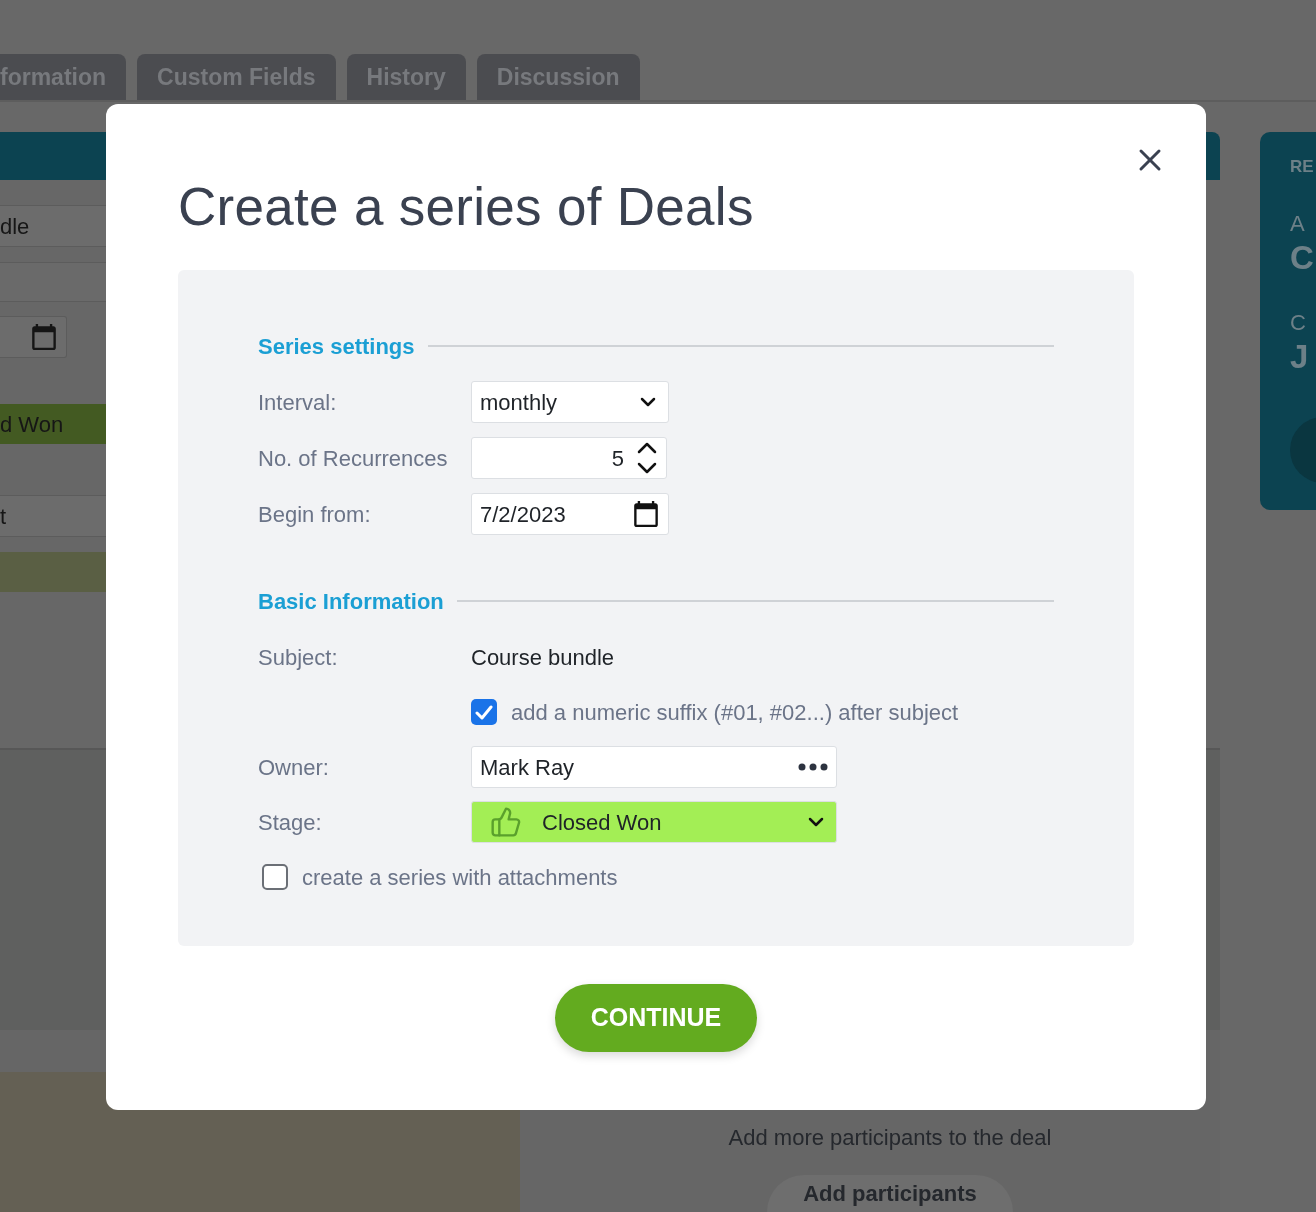 This screenshot has width=1316, height=1212. Describe the element at coordinates (297, 402) in the screenshot. I see `field-label: Interval:` at that location.